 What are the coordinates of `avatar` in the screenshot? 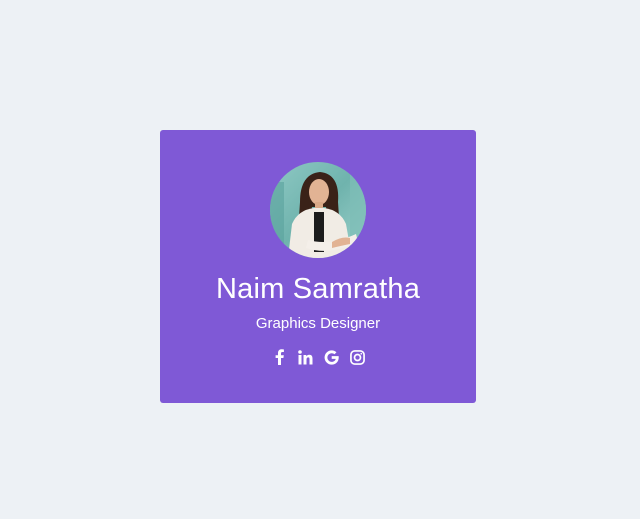 It's located at (318, 210).